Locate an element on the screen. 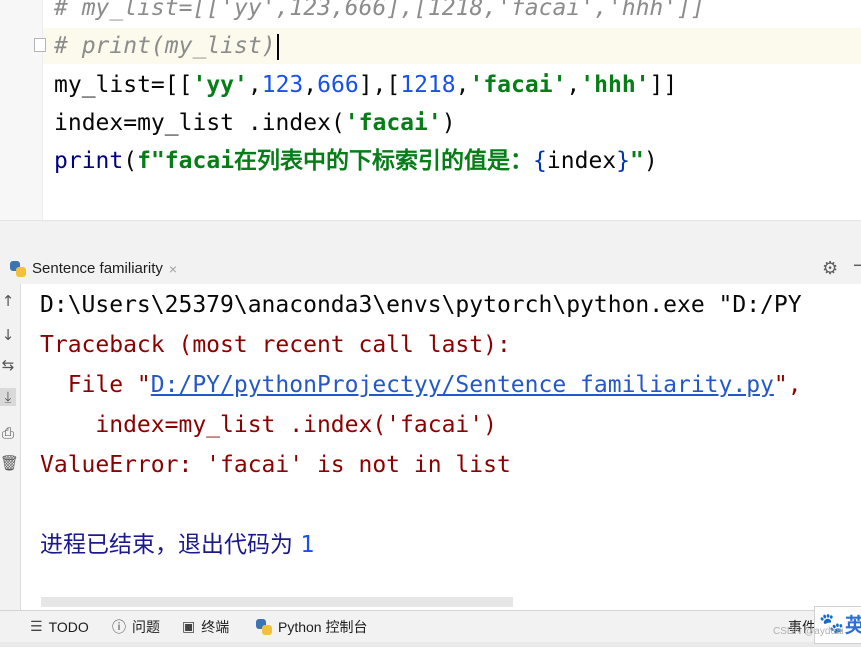 The height and width of the screenshot is (647, 861). todo-tab: ☰ TODO is located at coordinates (59, 627).